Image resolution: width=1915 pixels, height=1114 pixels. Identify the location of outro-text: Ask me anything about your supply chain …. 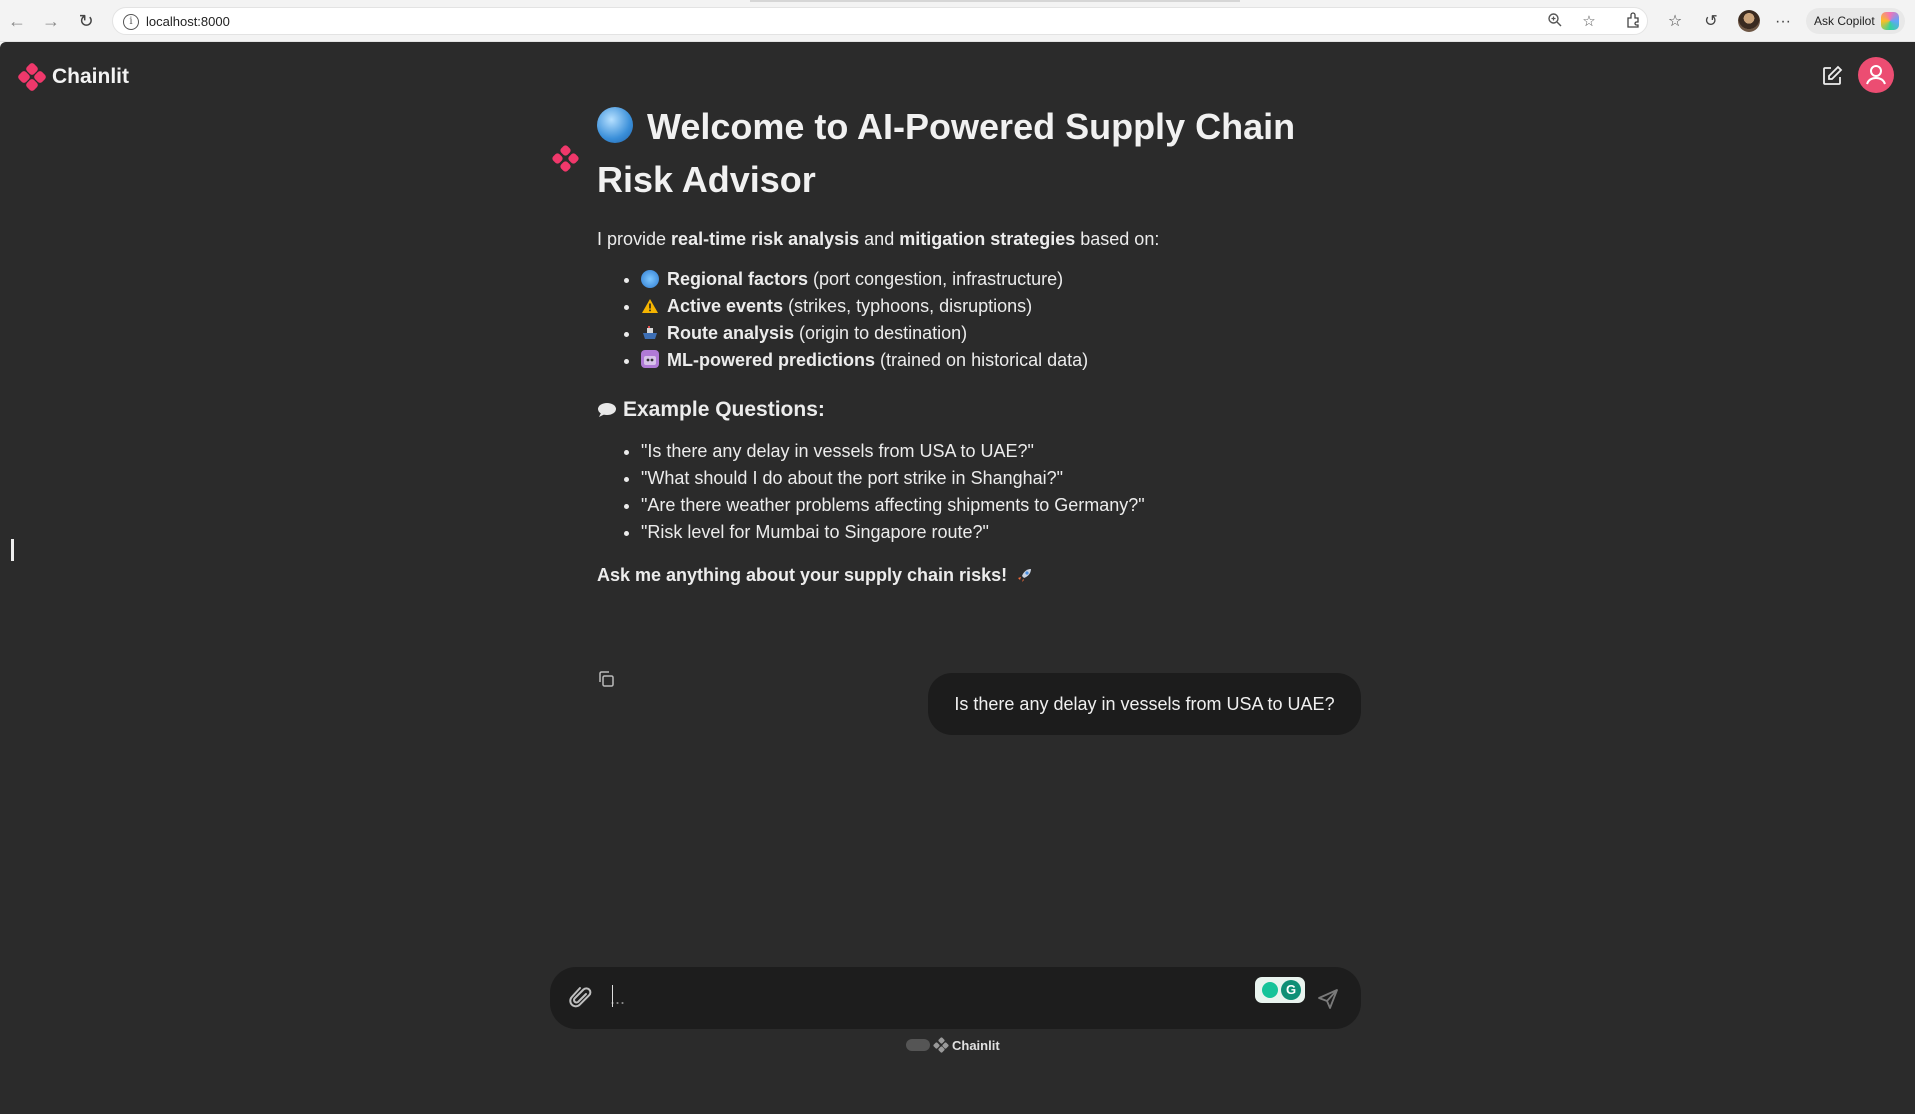
(977, 575).